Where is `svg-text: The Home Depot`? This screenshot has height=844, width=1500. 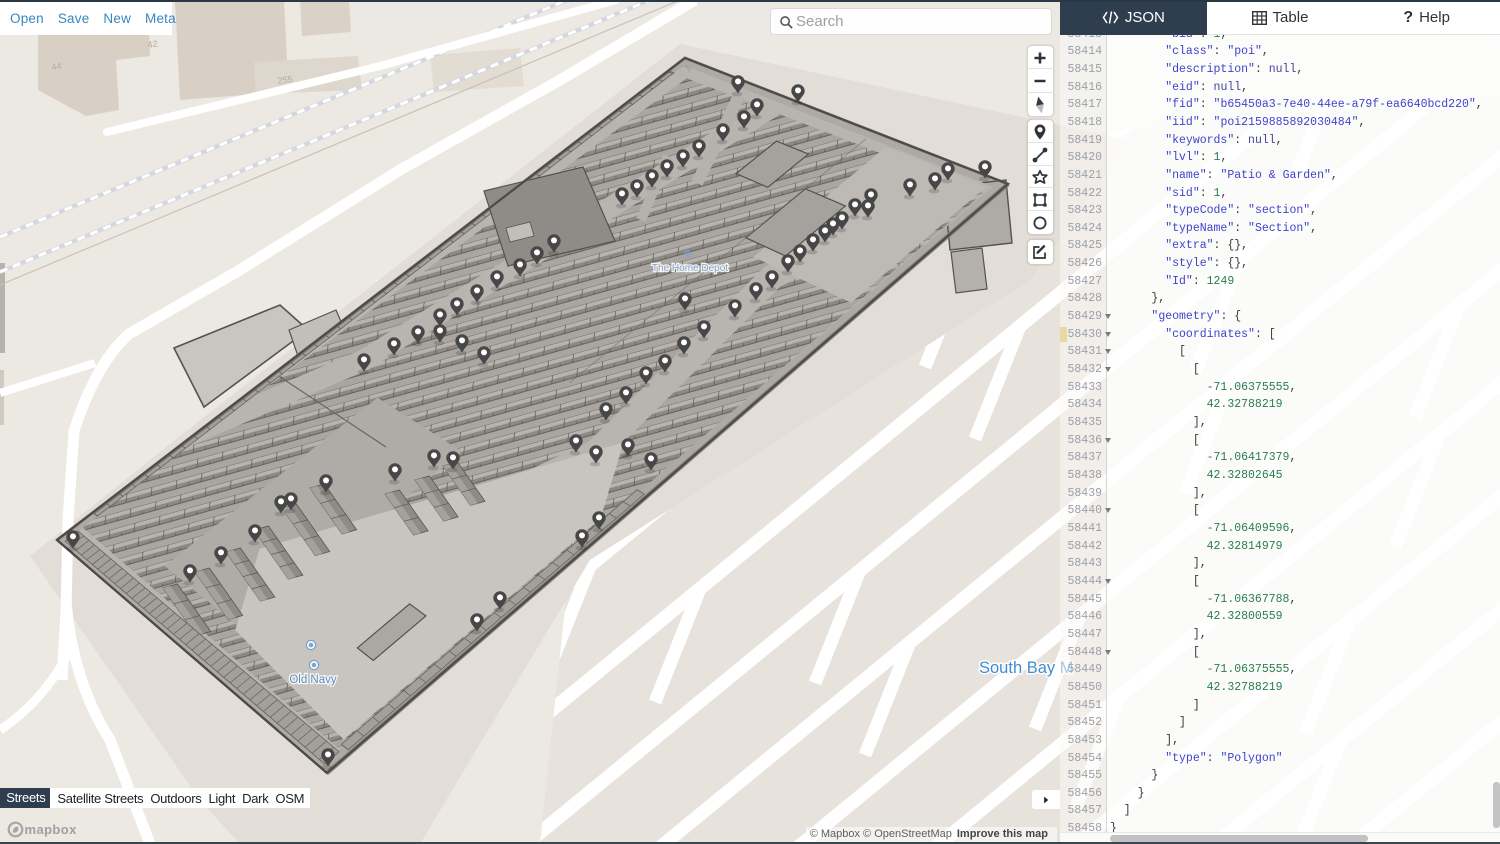
svg-text: The Home Depot is located at coordinates (690, 268).